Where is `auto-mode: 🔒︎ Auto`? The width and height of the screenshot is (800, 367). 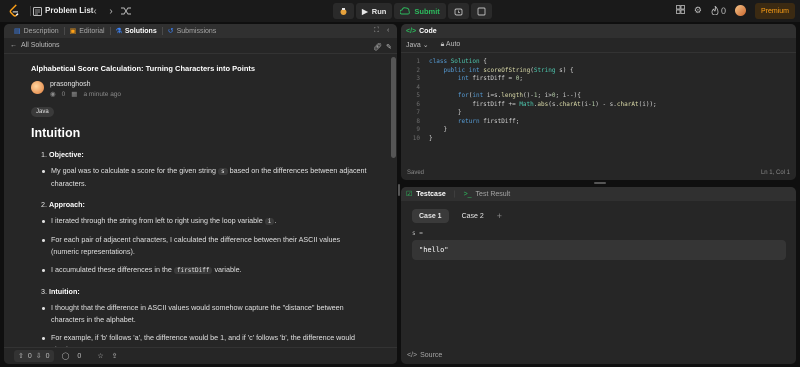
auto-mode: 🔒︎ Auto is located at coordinates (451, 45).